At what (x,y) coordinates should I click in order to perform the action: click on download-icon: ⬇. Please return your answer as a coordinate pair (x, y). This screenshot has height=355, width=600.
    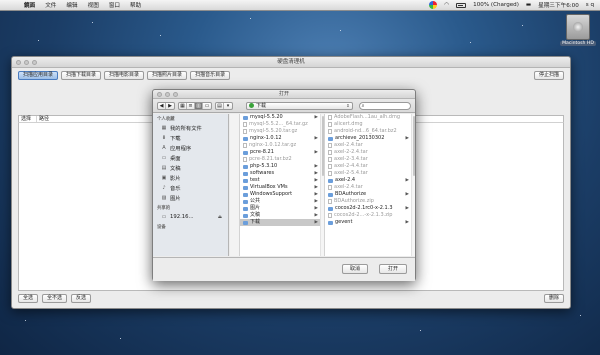
    Looking at the image, I should click on (164, 138).